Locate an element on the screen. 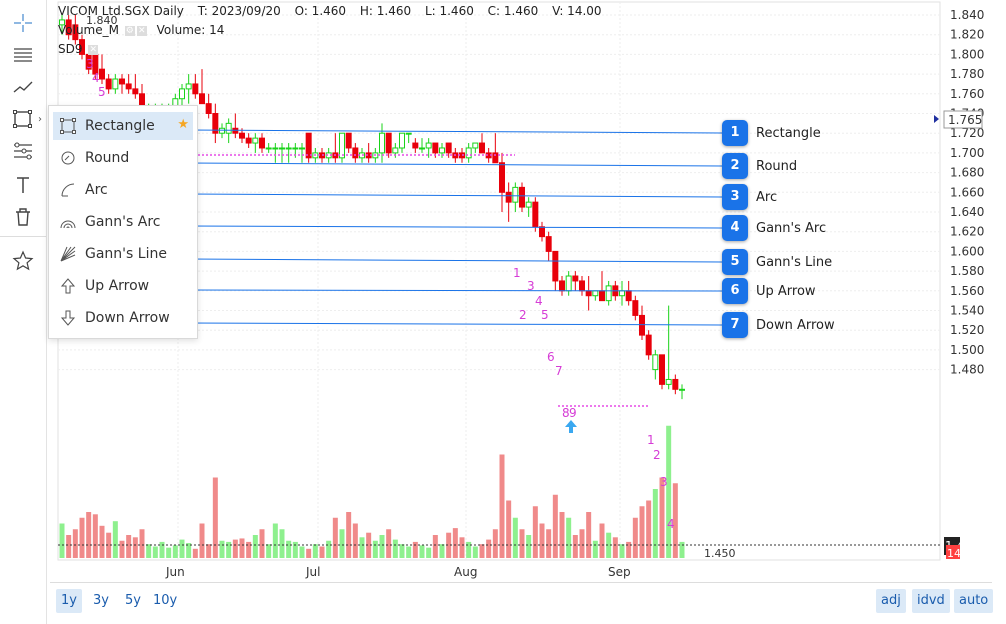  period-1y-button: 1y is located at coordinates (69, 601).